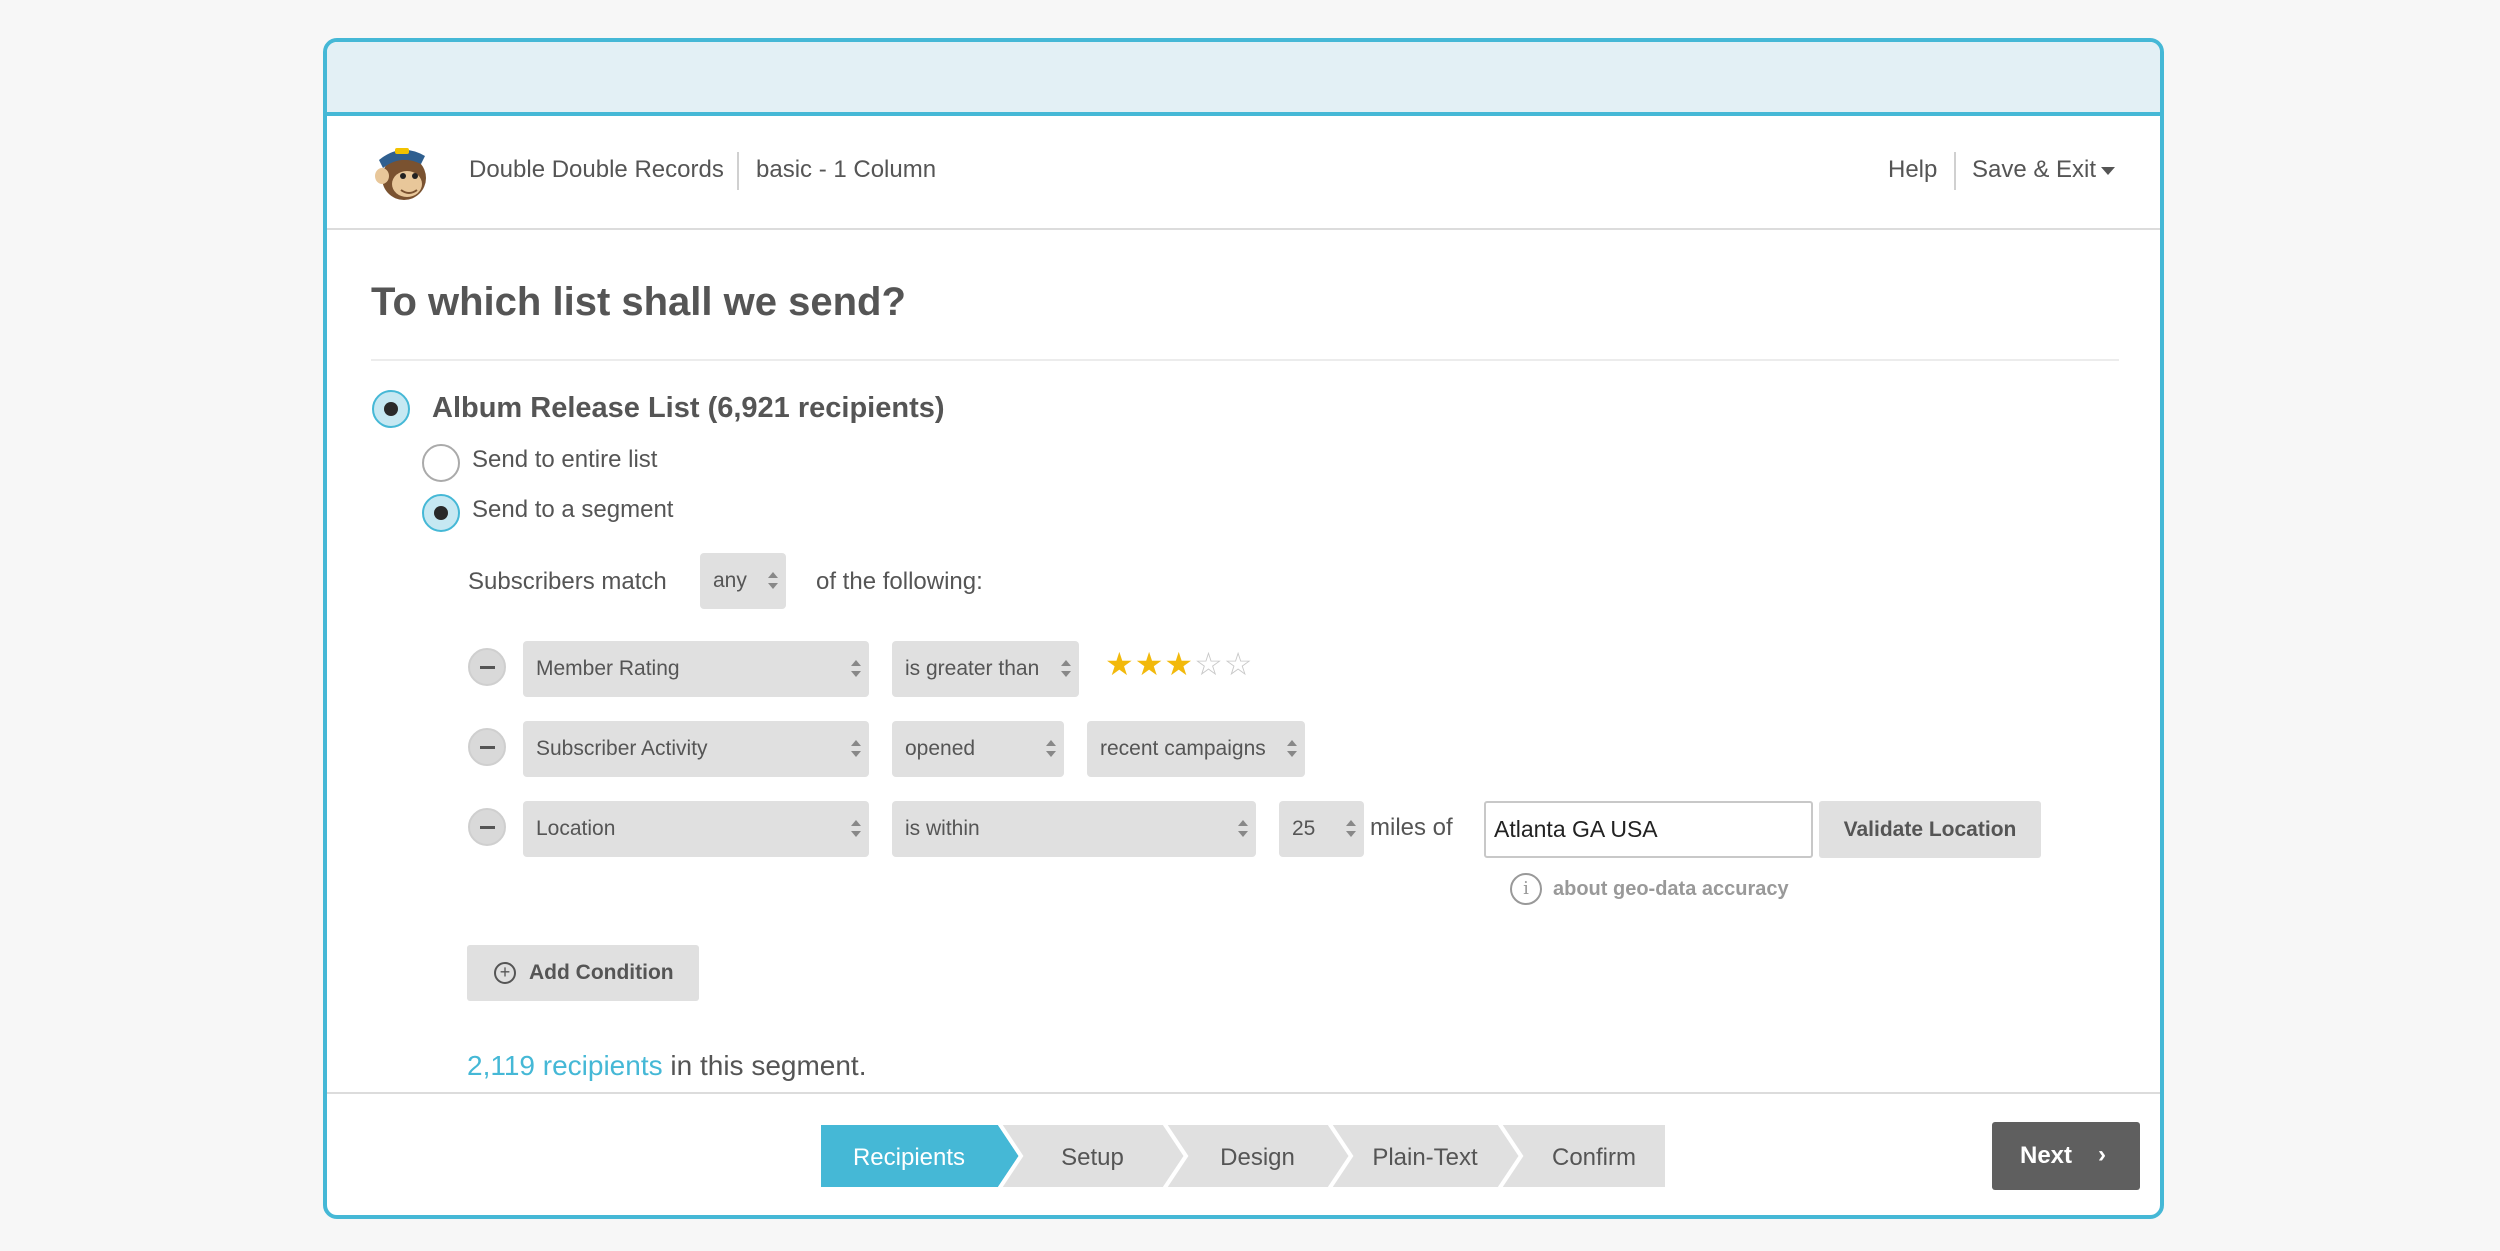  I want to click on step-label: Setup, so click(1092, 1157).